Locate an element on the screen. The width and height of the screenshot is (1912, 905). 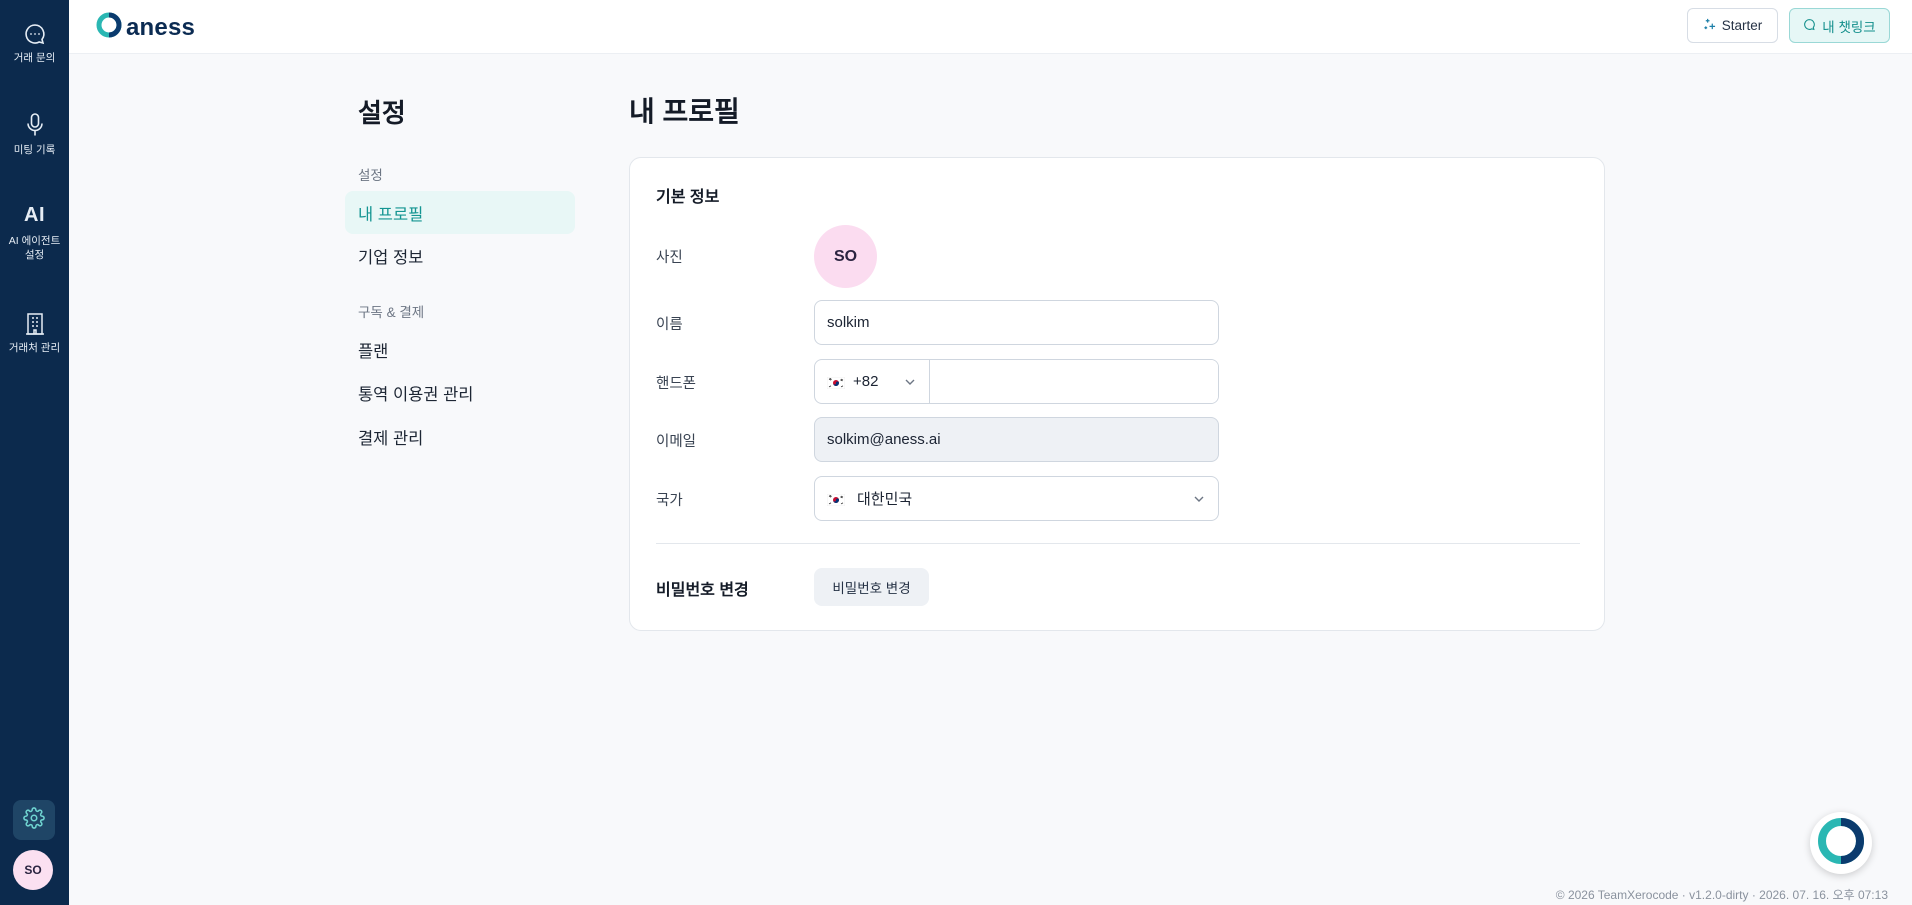
chatlink-label: 내 챗링크 is located at coordinates (1849, 27).